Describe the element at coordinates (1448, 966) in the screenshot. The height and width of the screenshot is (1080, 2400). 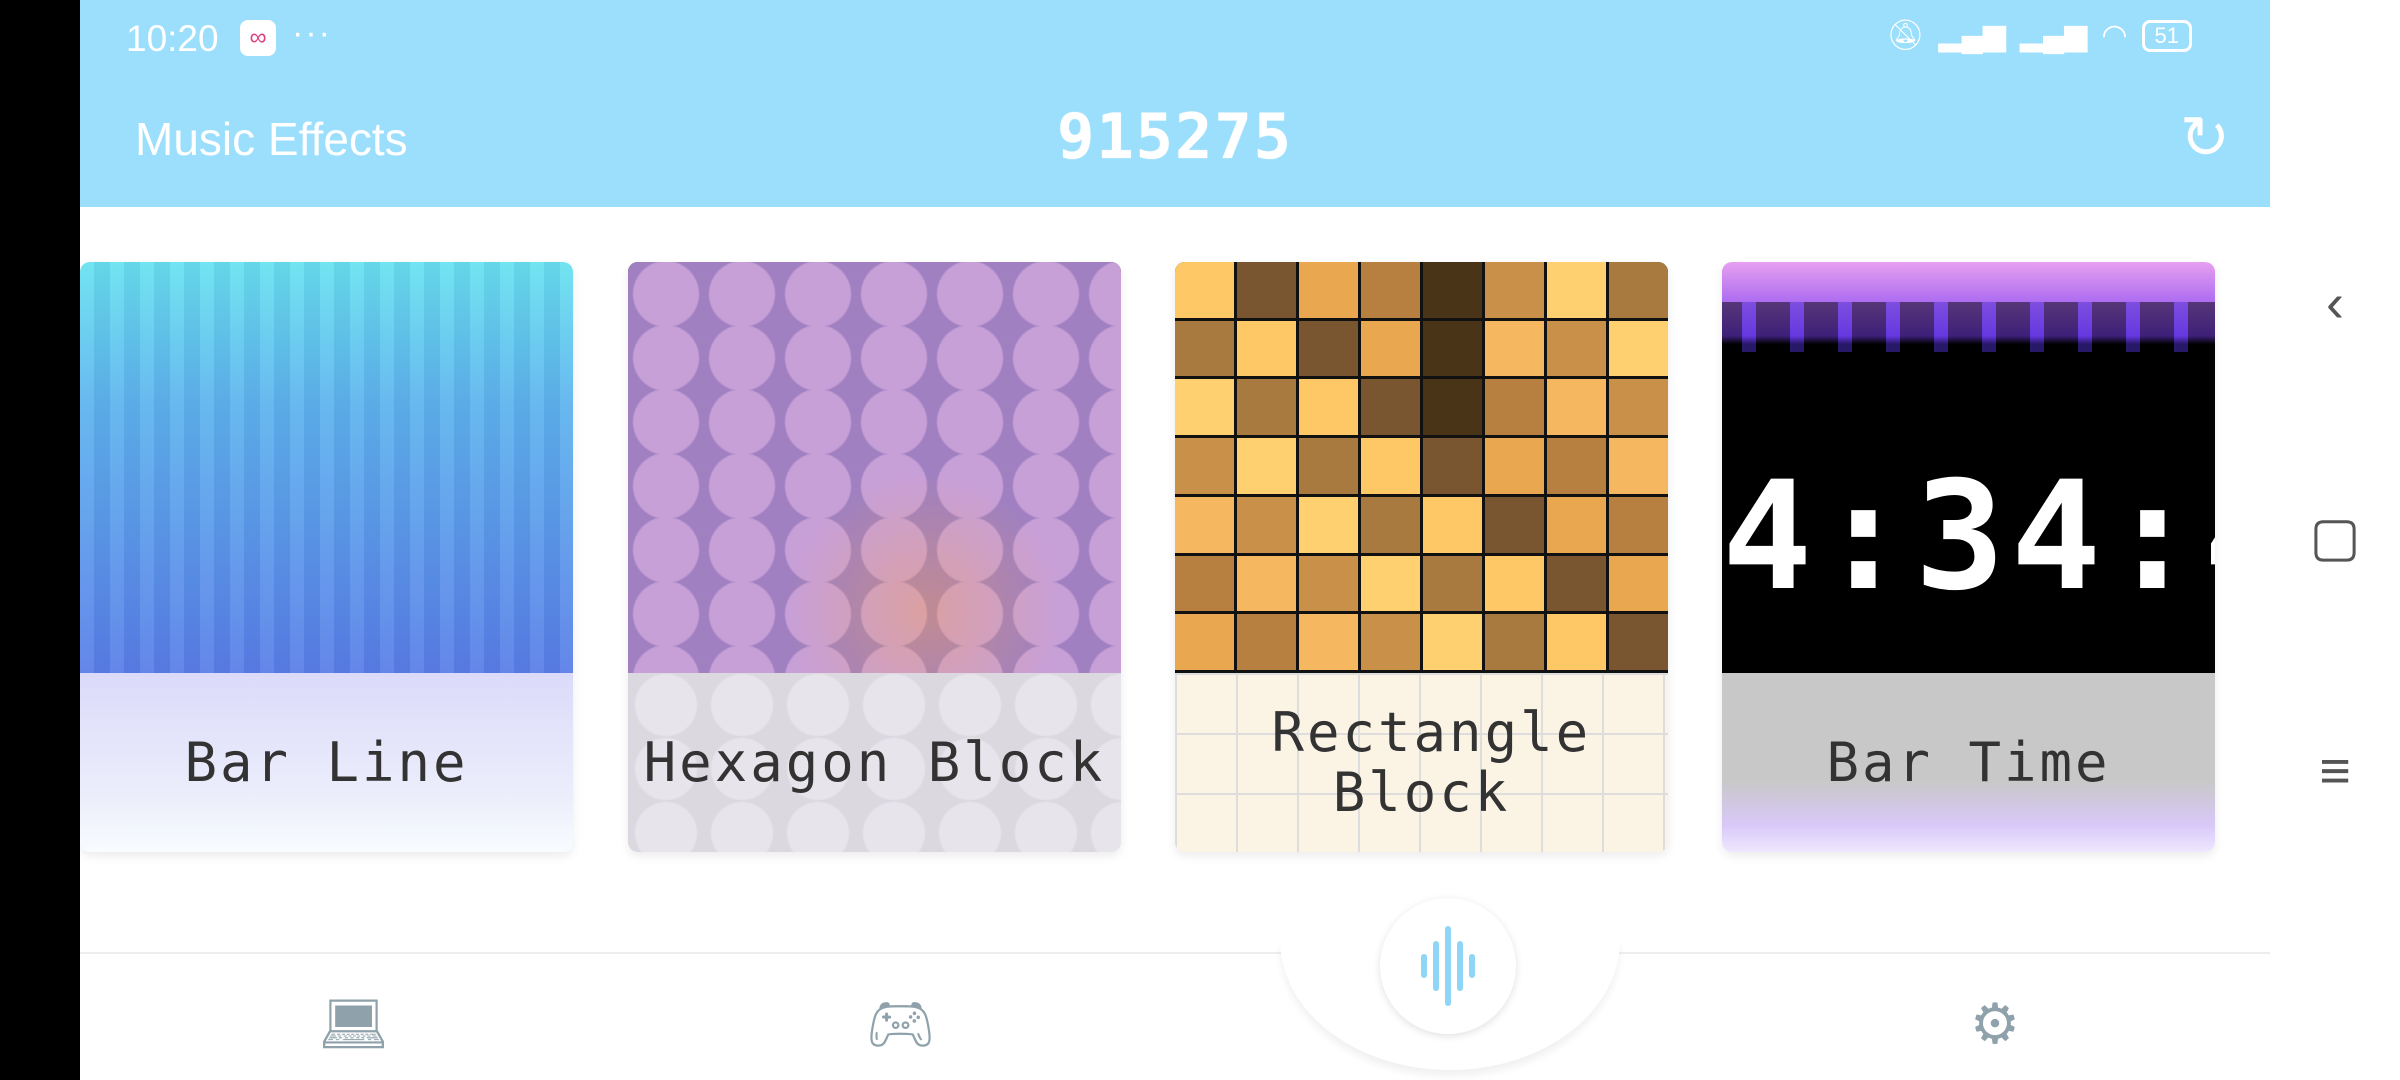
I see `music-wave-button` at that location.